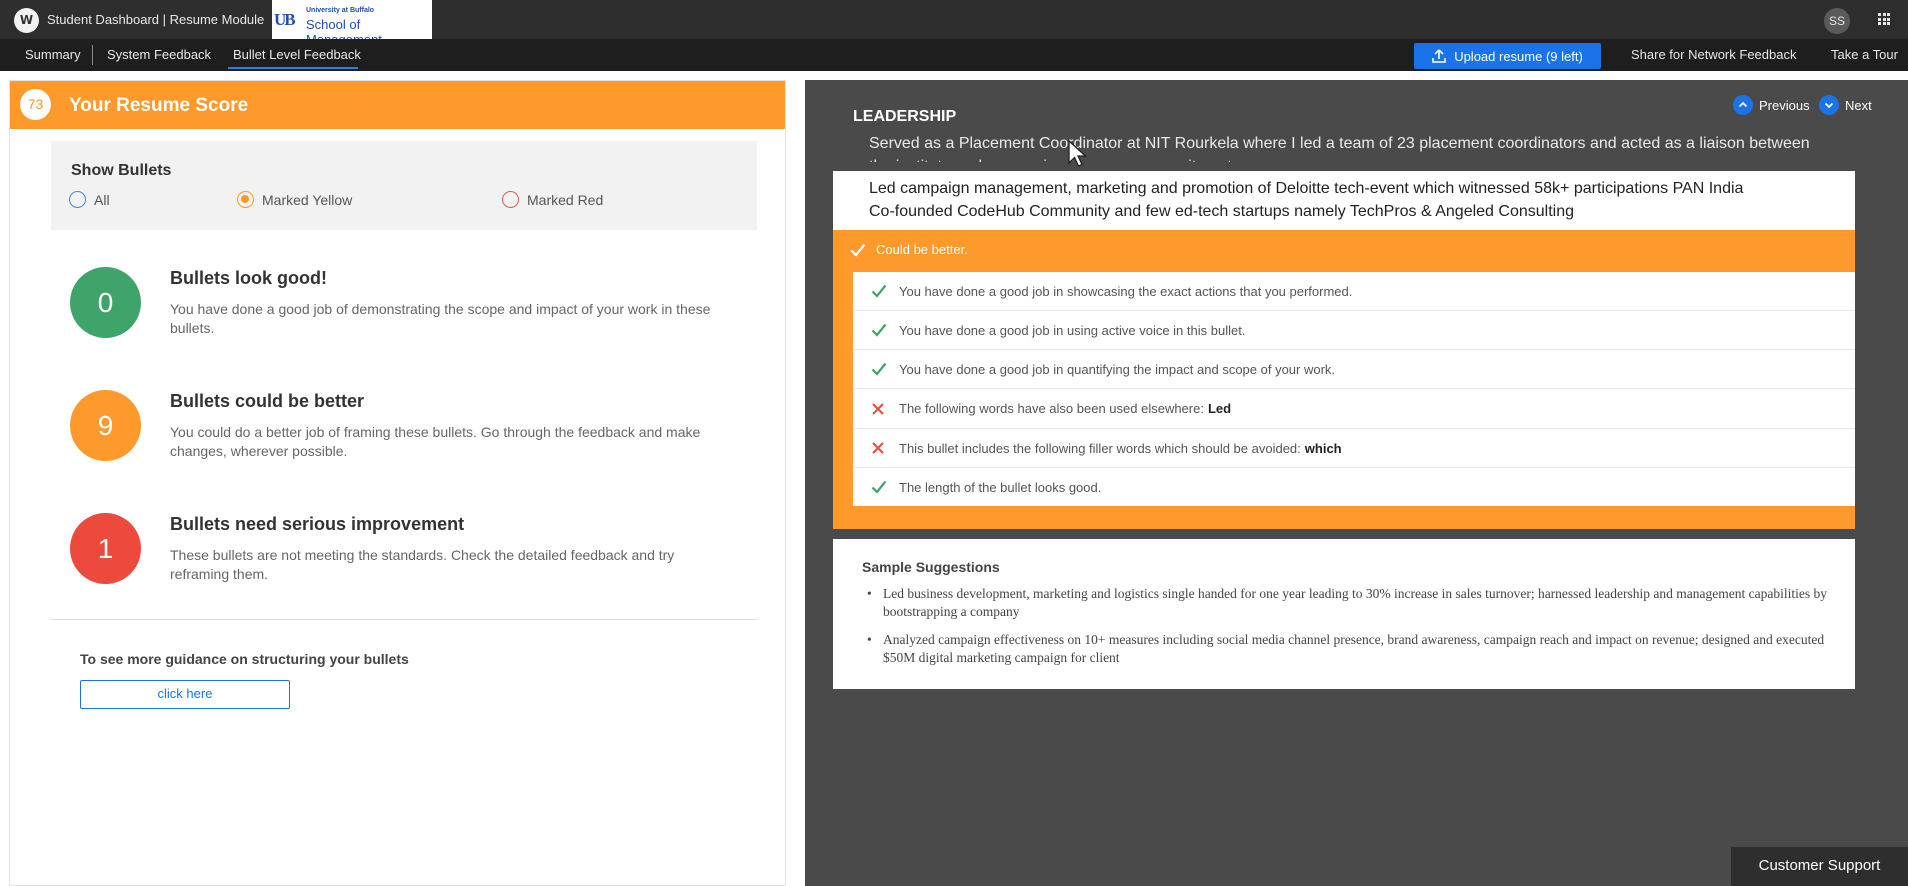 This screenshot has height=886, width=1908. Describe the element at coordinates (1078, 153) in the screenshot. I see `mouse-cursor-icon` at that location.